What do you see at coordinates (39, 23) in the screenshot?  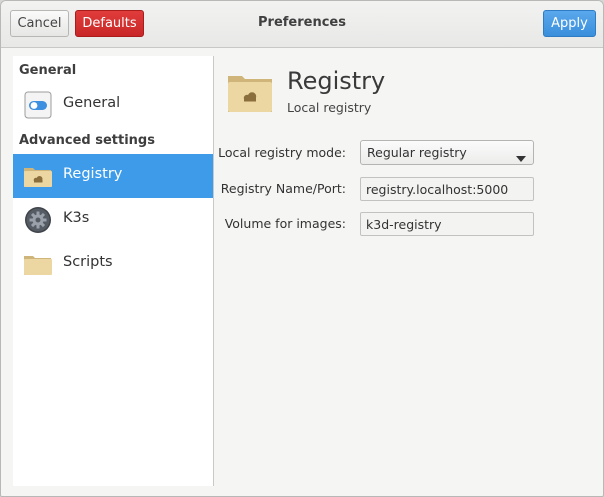 I see `cancel-button: Cancel` at bounding box center [39, 23].